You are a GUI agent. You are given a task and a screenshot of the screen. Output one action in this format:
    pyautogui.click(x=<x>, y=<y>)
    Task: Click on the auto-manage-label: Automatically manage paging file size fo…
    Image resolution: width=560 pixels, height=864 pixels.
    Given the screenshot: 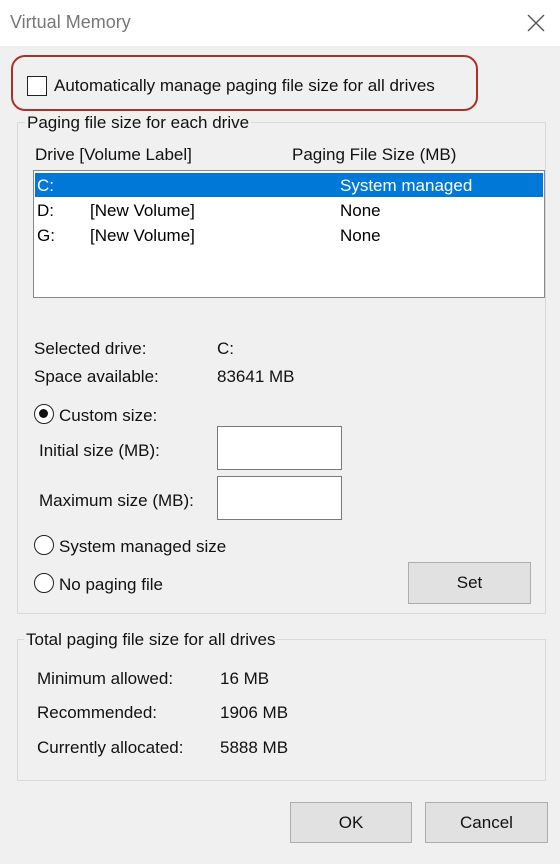 What is the action you would take?
    pyautogui.click(x=244, y=85)
    